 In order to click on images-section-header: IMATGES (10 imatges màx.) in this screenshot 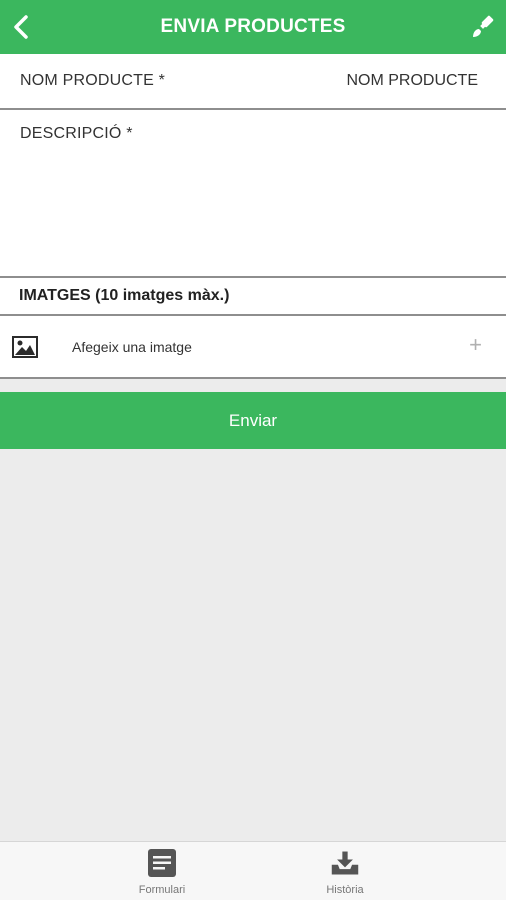, I will do `click(253, 297)`.